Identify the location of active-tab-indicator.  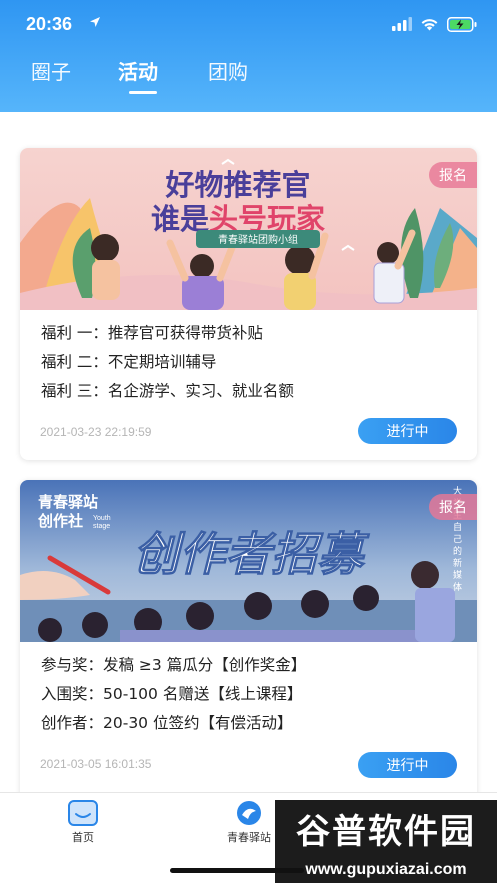
(143, 92).